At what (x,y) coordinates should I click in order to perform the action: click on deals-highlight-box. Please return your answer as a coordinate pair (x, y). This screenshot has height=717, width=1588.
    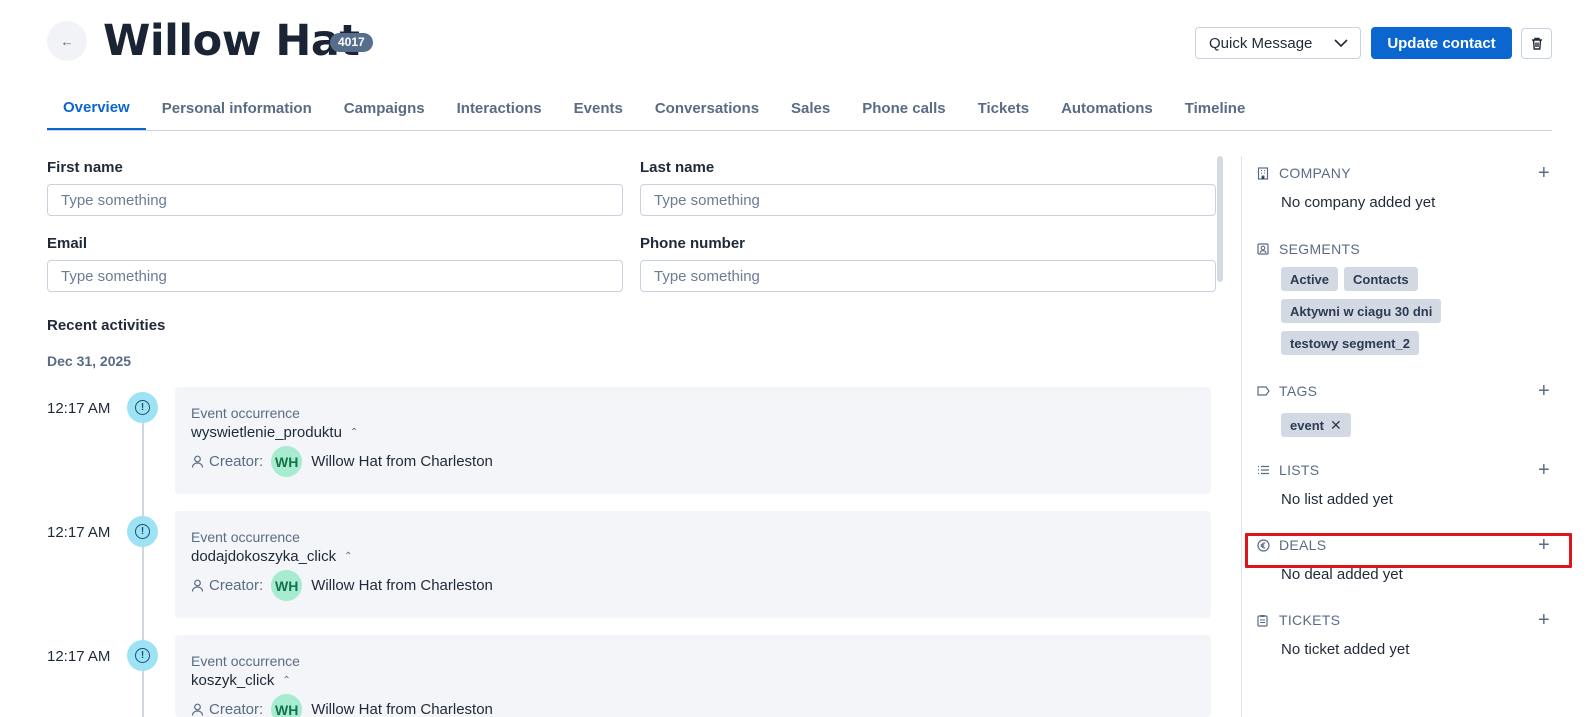
    Looking at the image, I should click on (1408, 550).